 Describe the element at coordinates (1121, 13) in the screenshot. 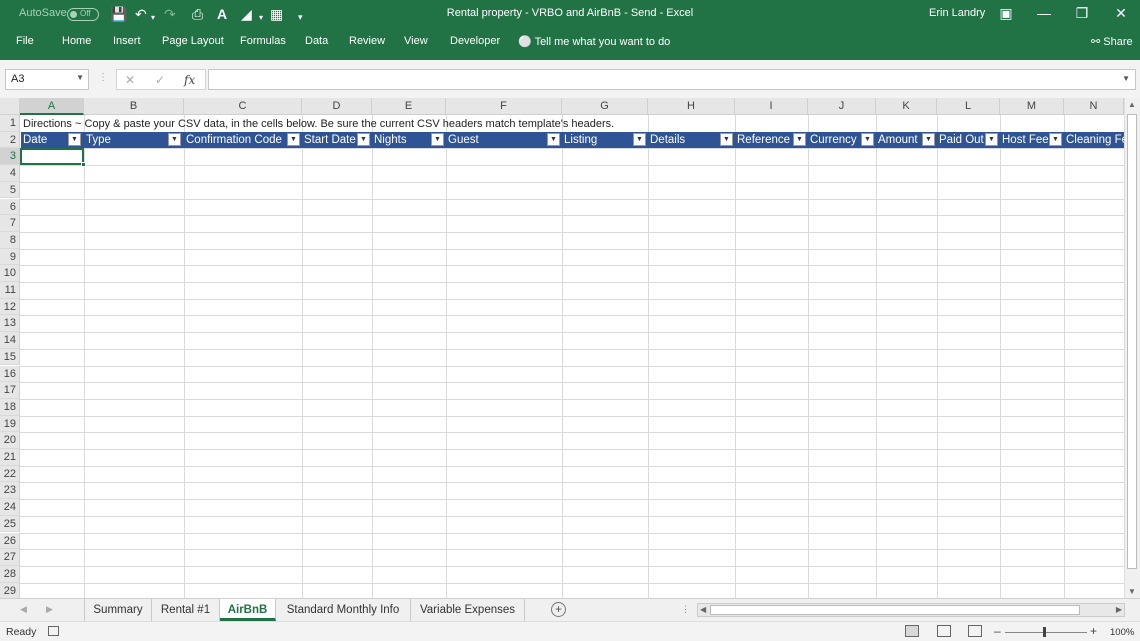

I see `close-icon: ✕` at that location.